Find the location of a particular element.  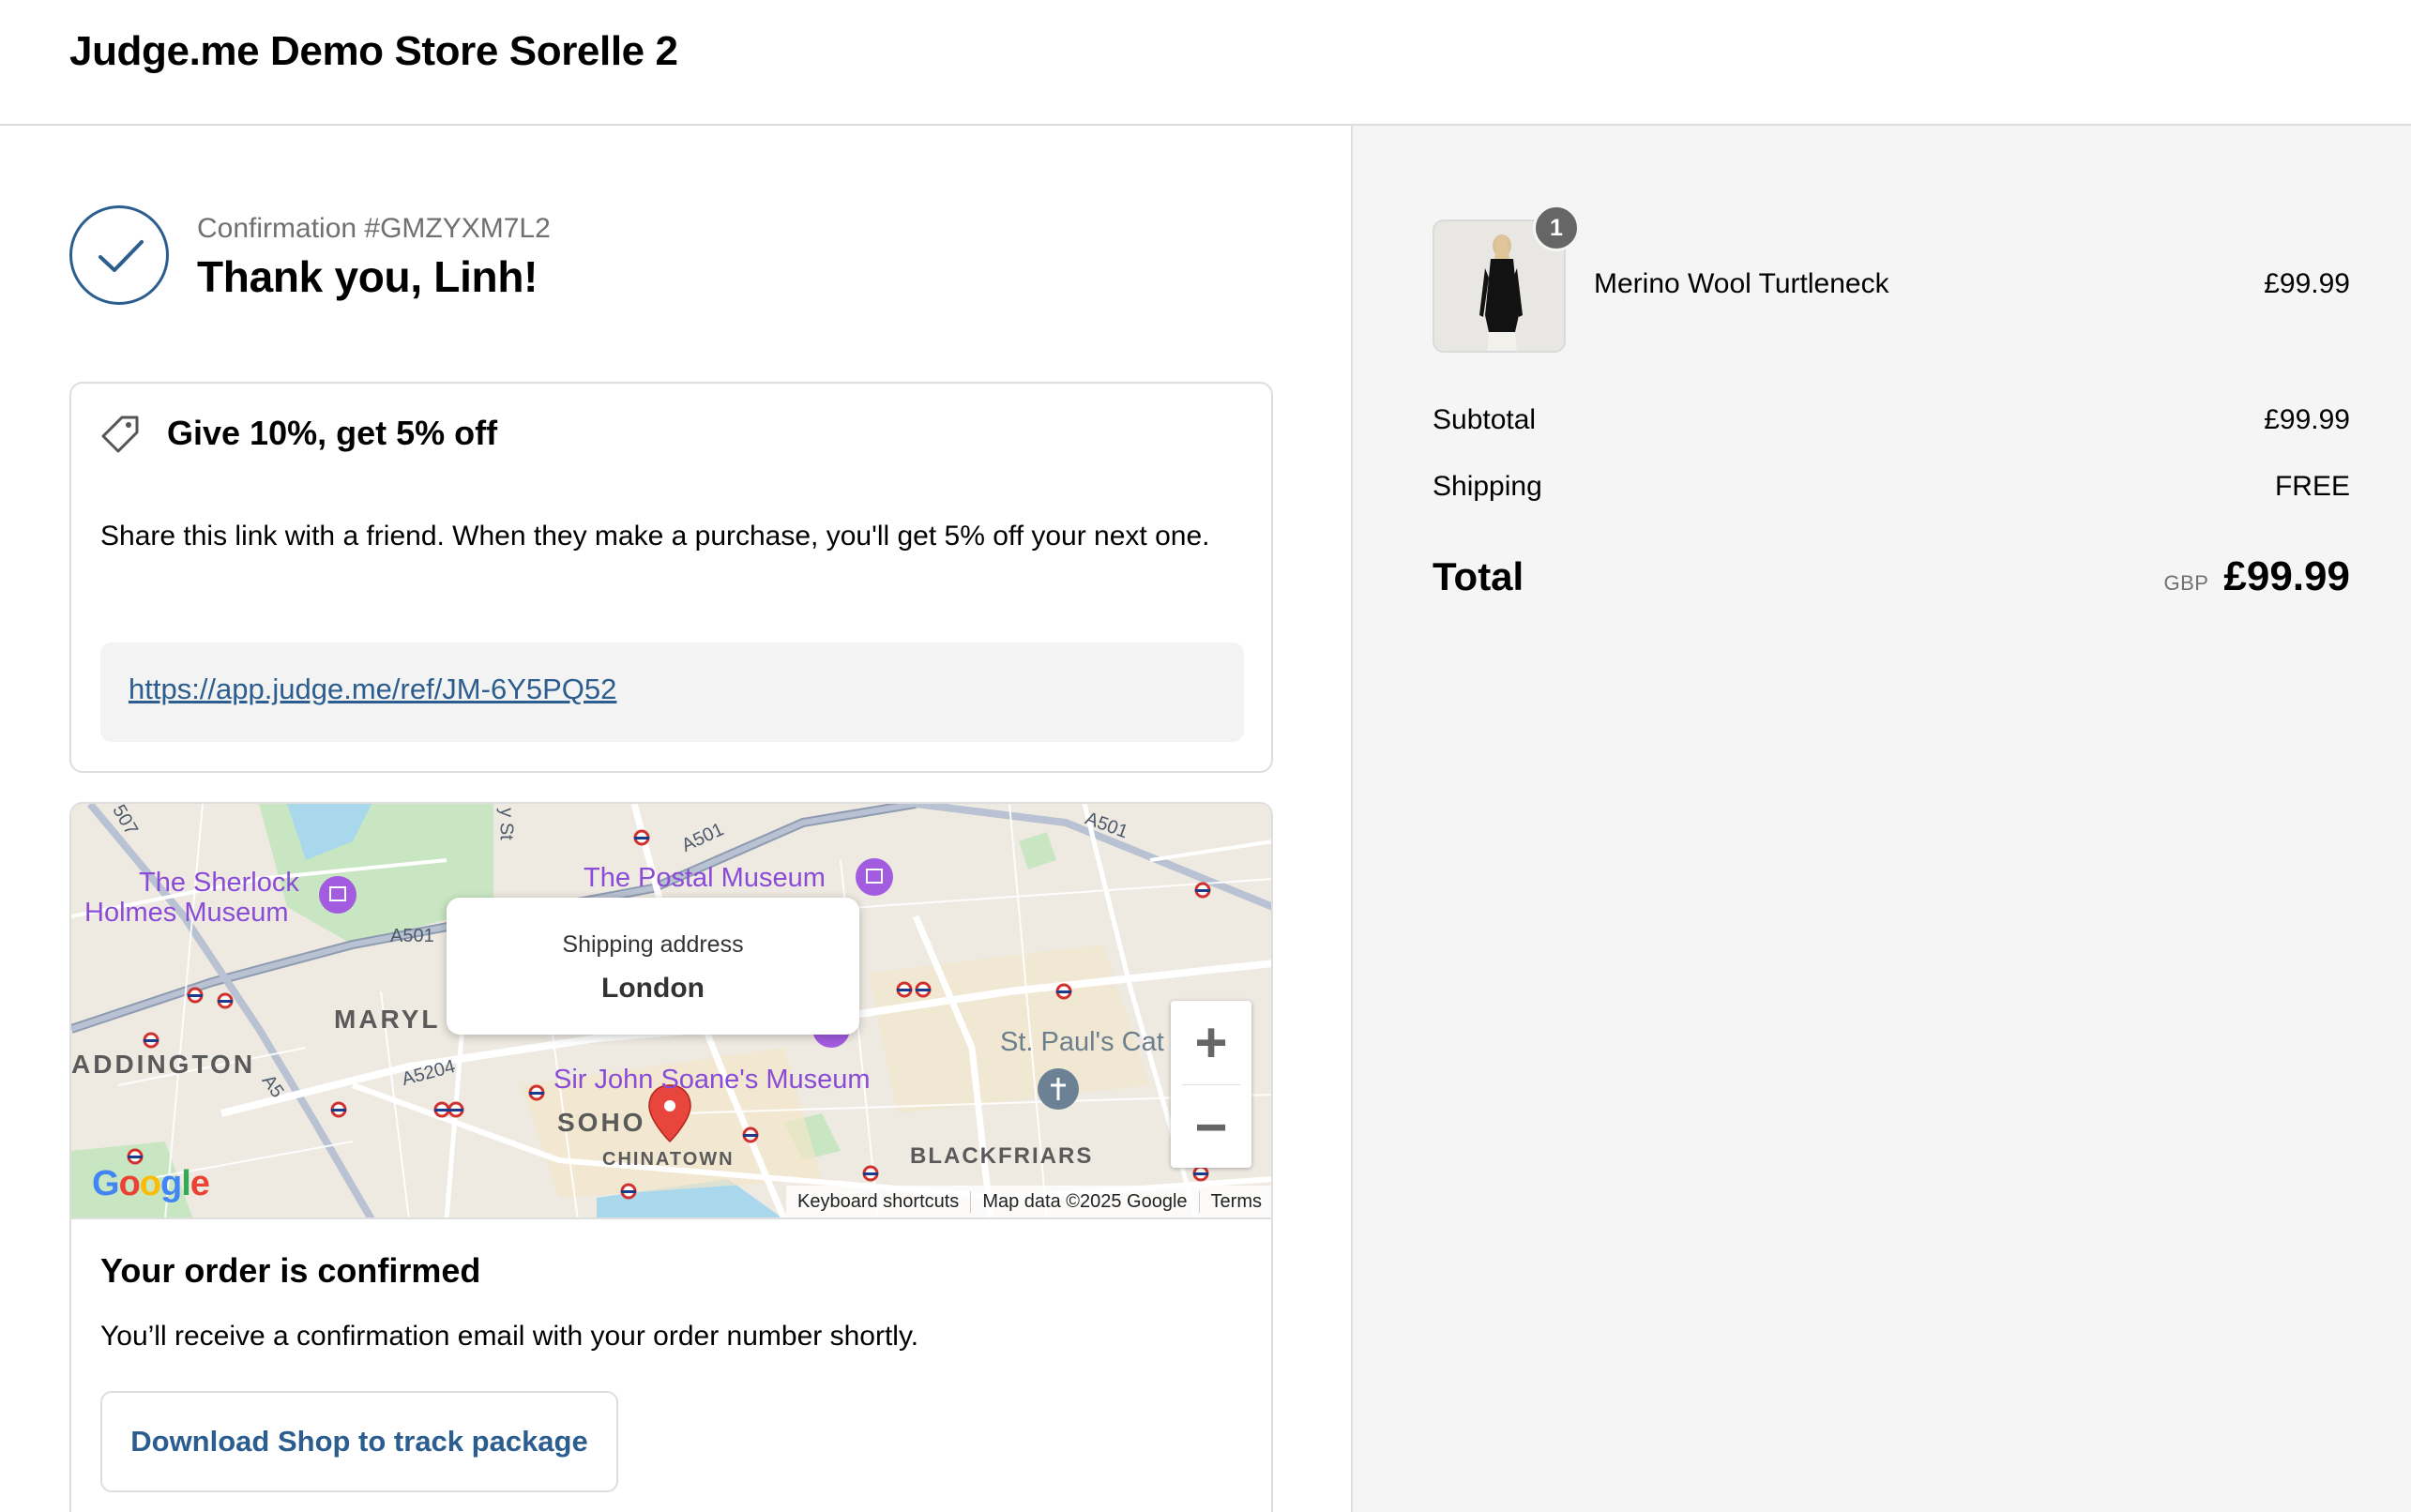

area-marylebone: MARYL is located at coordinates (388, 1019).